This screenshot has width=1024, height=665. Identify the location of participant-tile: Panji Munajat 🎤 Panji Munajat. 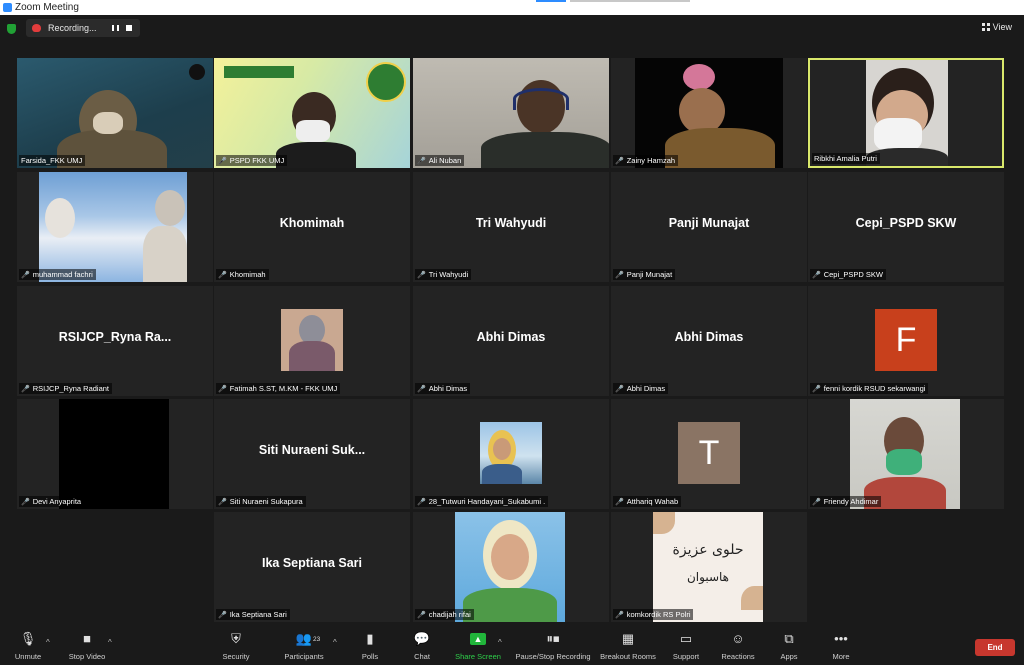
(709, 227).